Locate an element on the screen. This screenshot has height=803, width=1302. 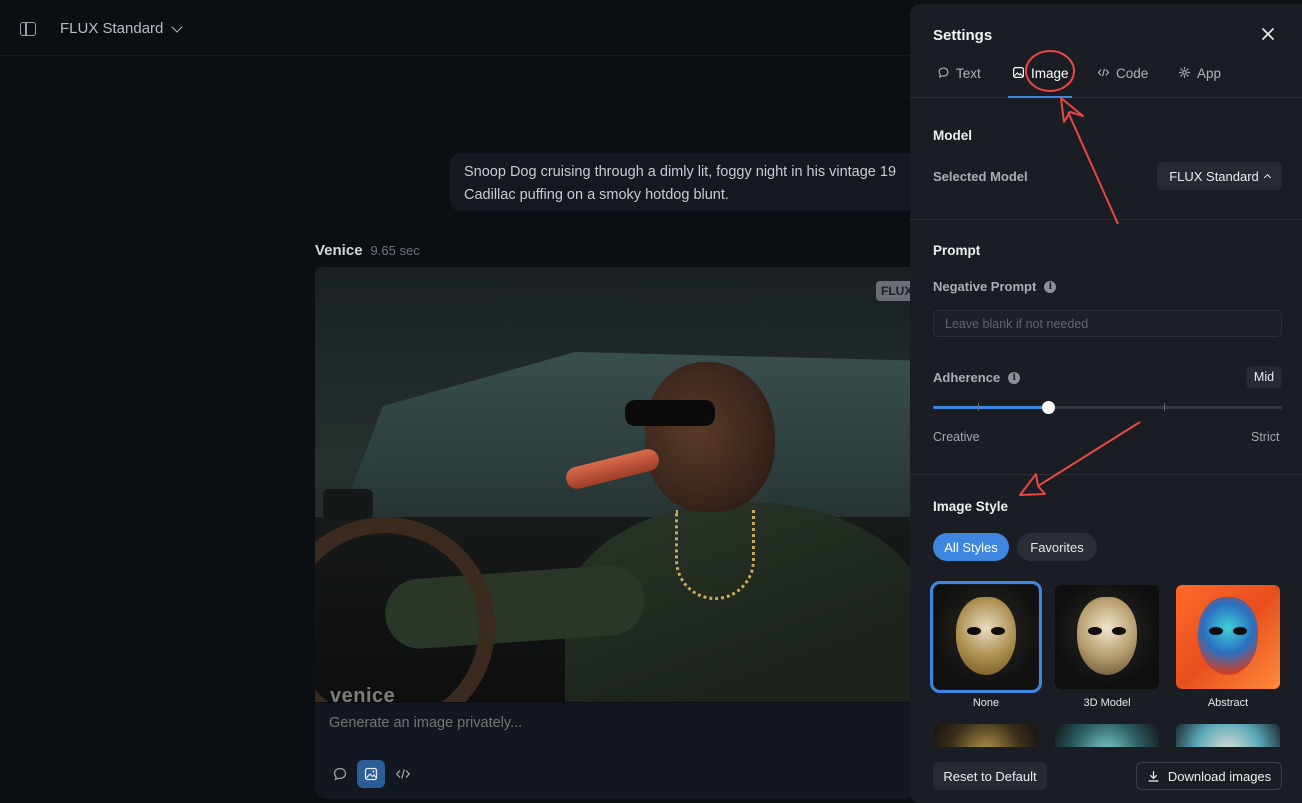
negative-prompt-label: Negative Prompt i is located at coordinates (995, 286).